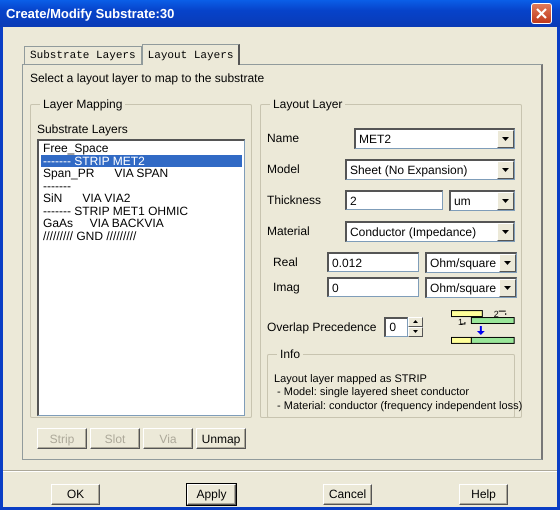 This screenshot has height=510, width=560. Describe the element at coordinates (434, 138) in the screenshot. I see `dropdown: MET2` at that location.